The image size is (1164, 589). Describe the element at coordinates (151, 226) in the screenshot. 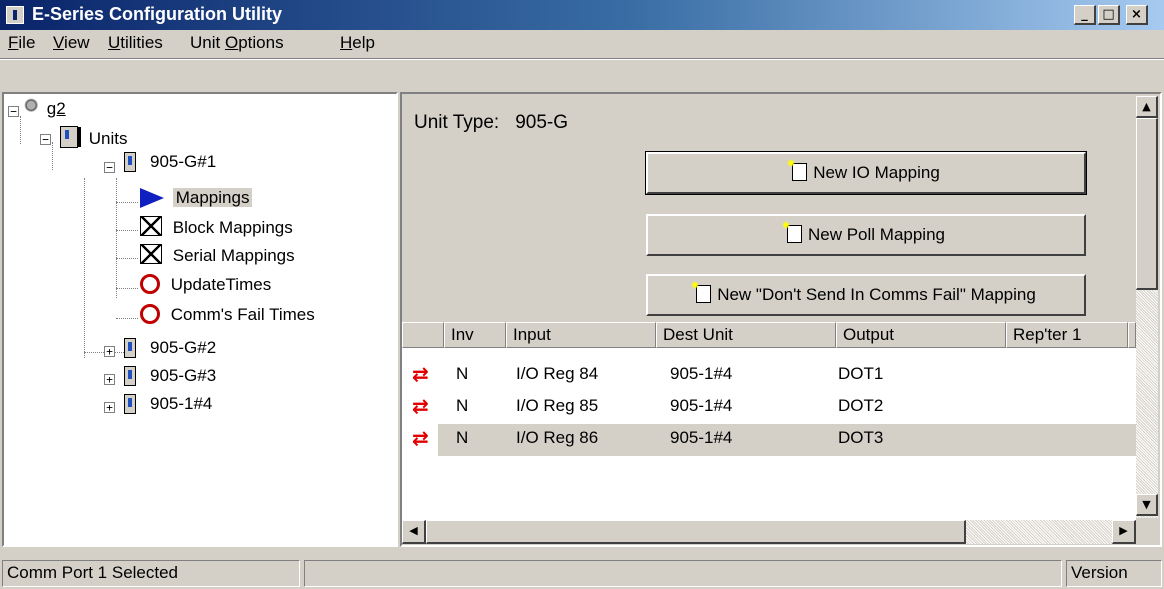

I see `block-mapping-icon` at that location.